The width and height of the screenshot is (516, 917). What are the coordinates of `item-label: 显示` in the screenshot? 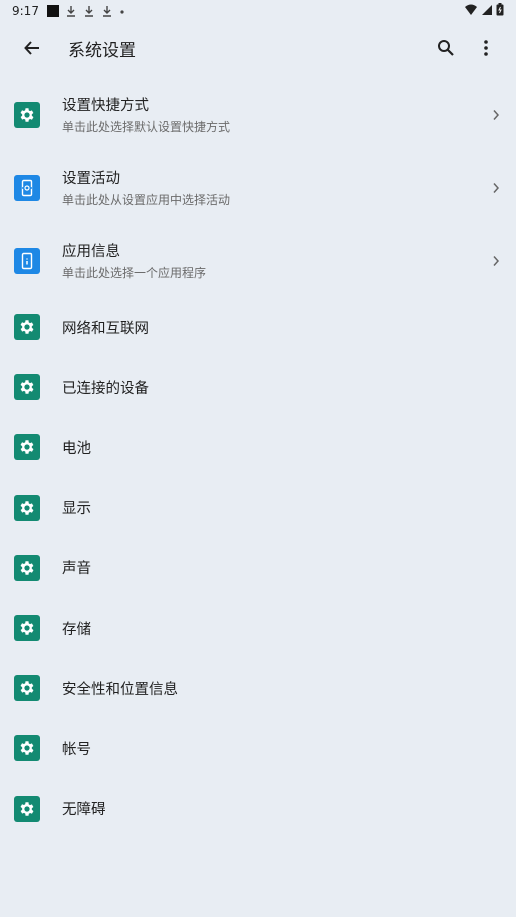 It's located at (76, 509).